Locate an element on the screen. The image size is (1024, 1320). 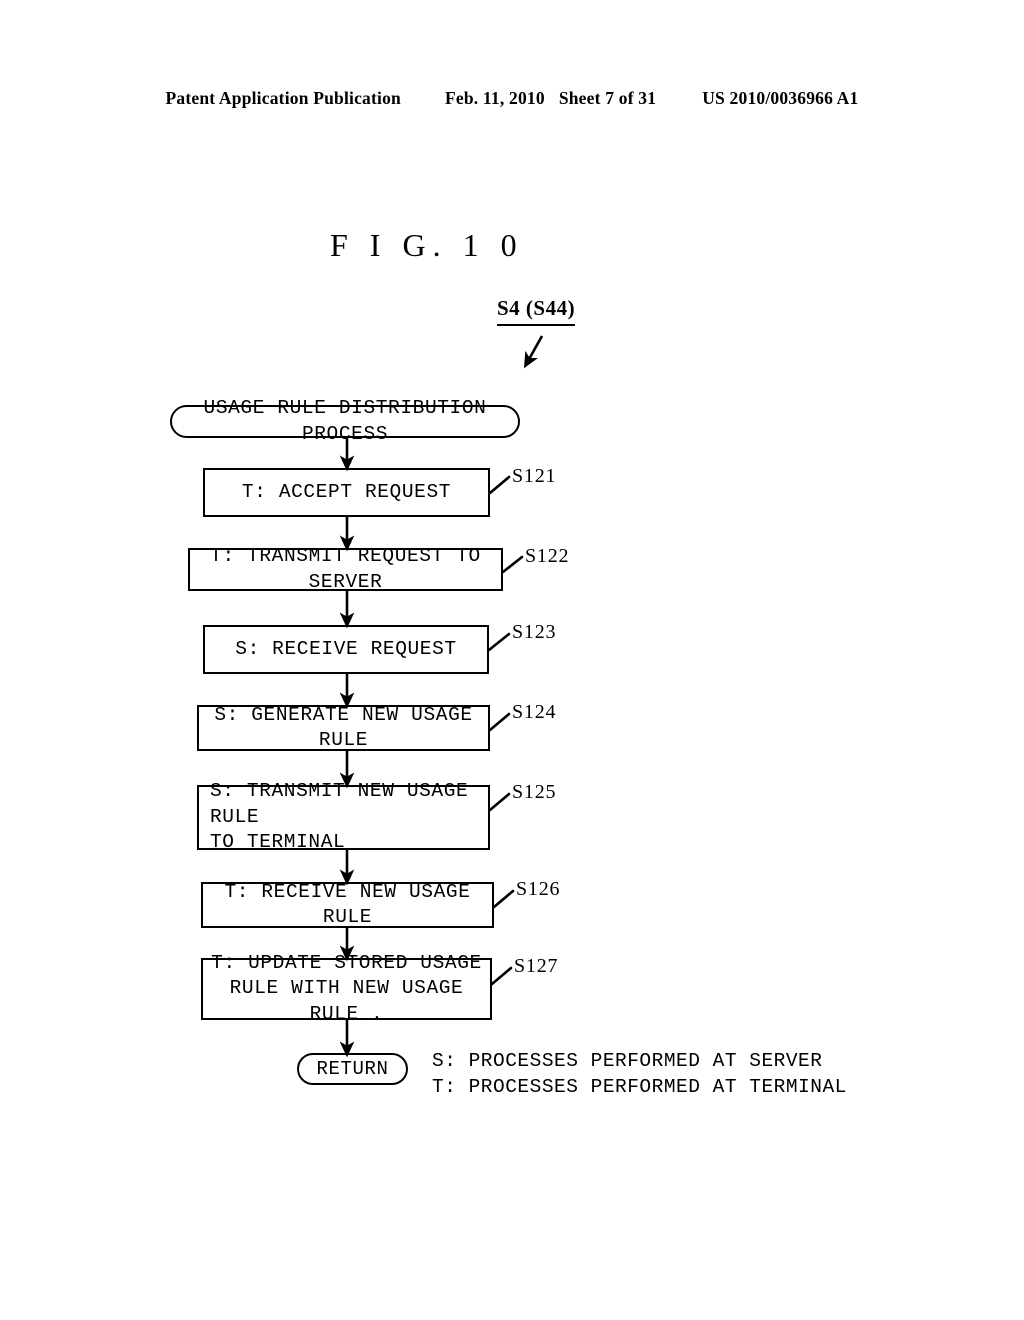
step-reference-s124: S124 is located at coordinates (534, 712).